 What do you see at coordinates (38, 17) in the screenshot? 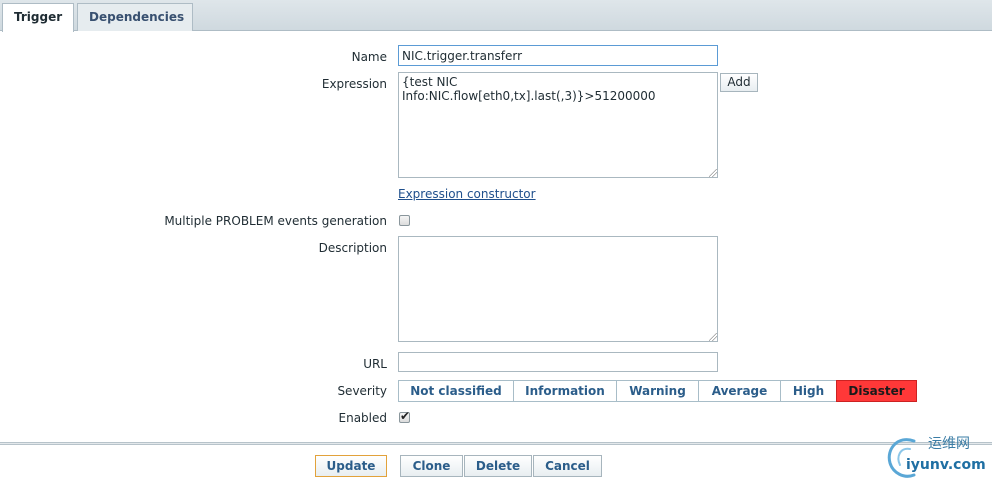
I see `tab-trigger: Trigger` at bounding box center [38, 17].